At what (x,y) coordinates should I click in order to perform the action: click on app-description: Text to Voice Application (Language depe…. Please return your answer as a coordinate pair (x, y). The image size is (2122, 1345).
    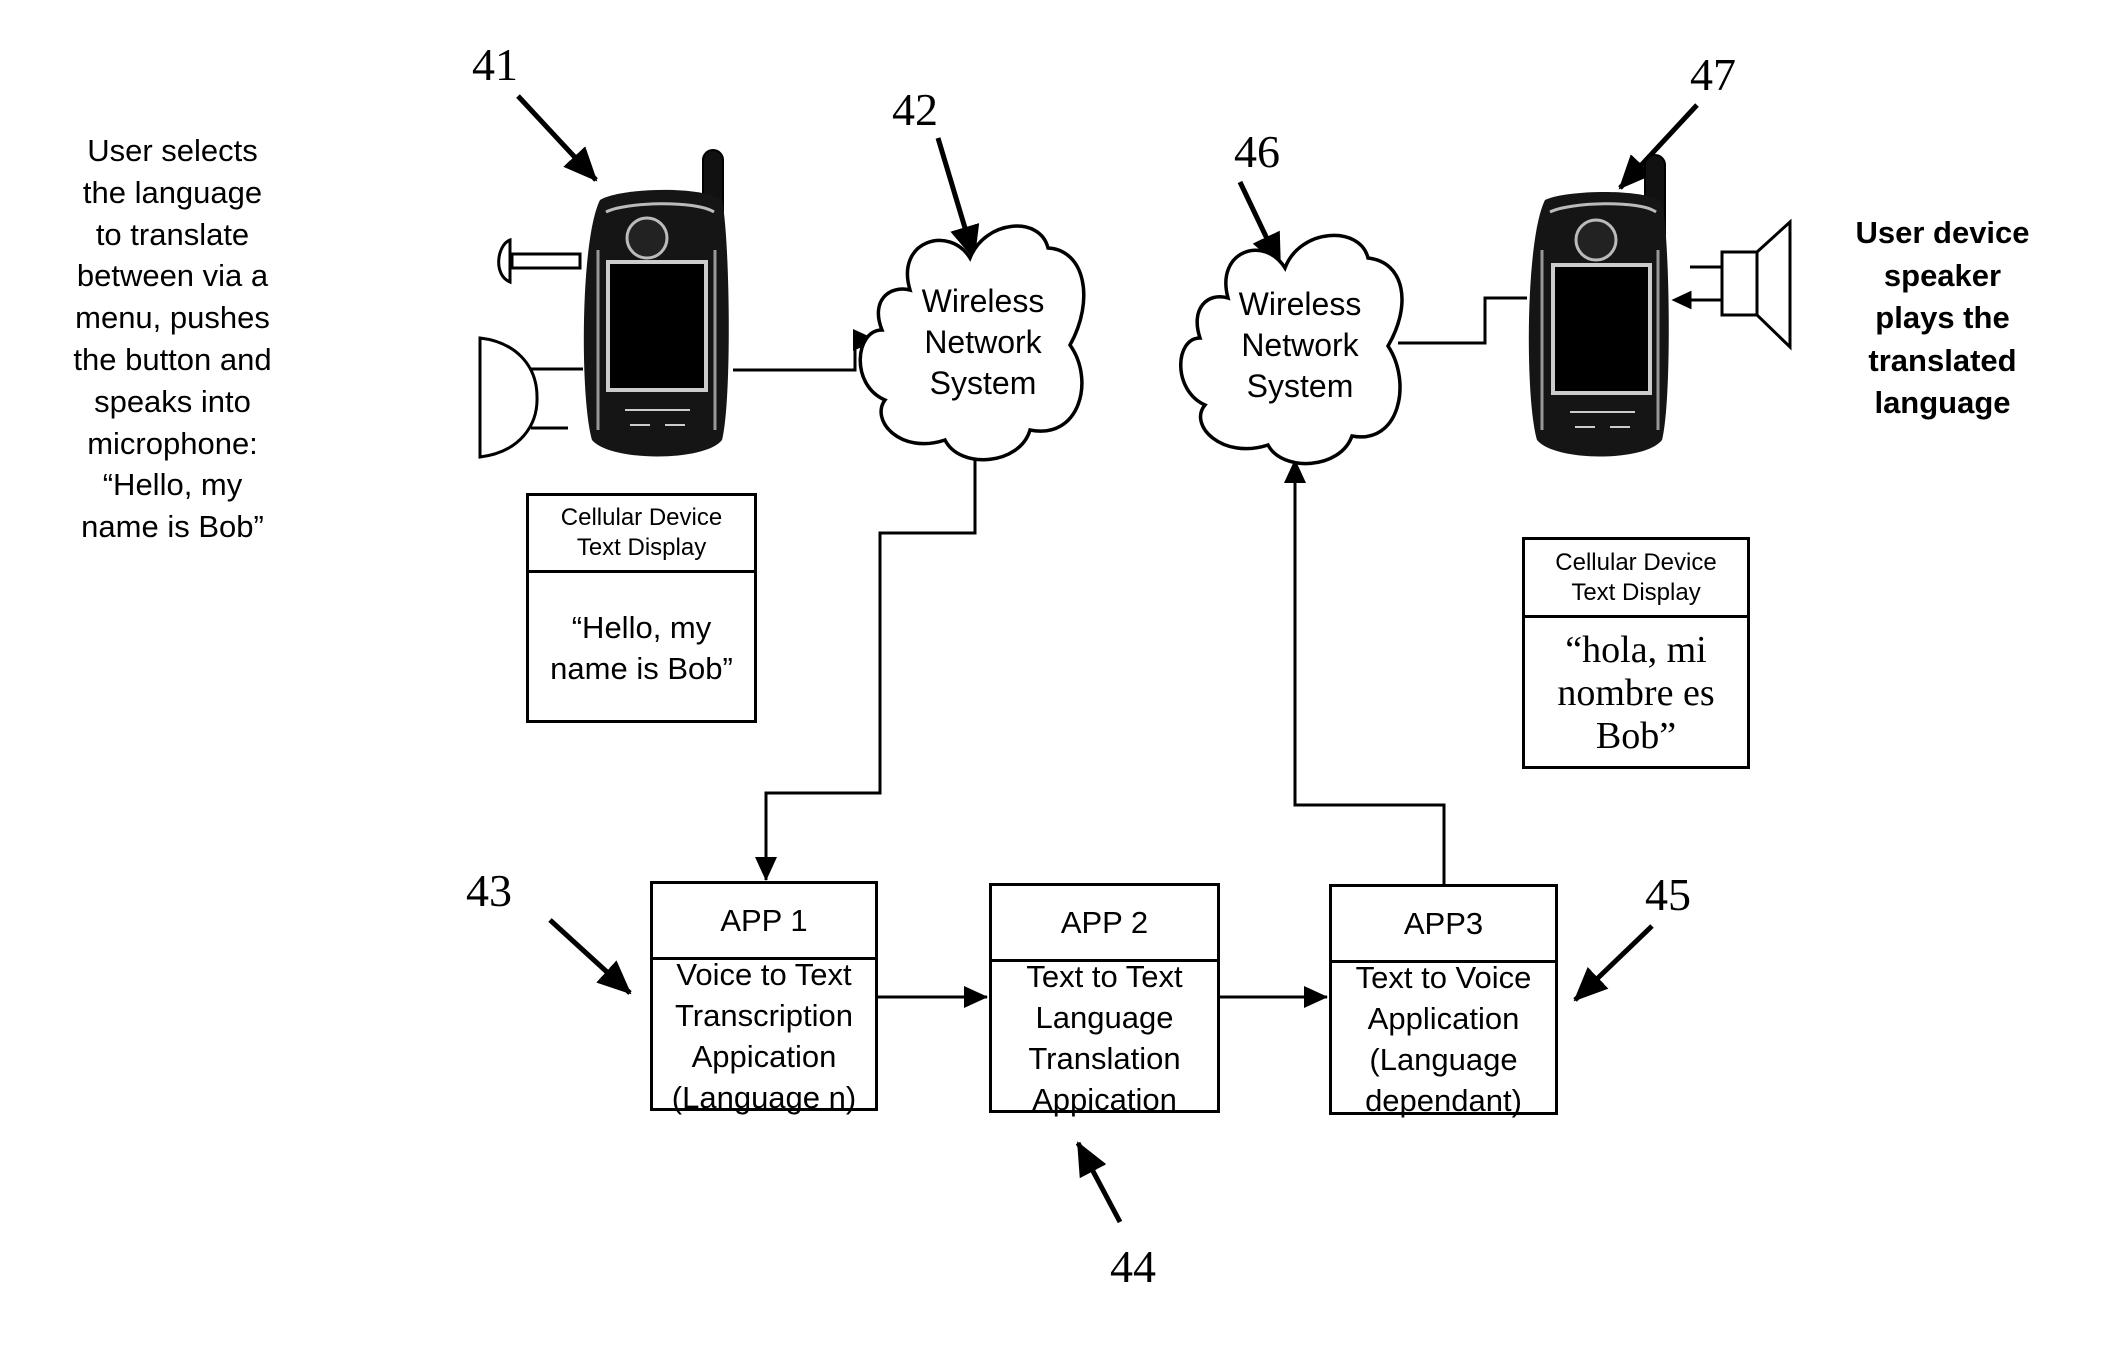
    Looking at the image, I should click on (1443, 1039).